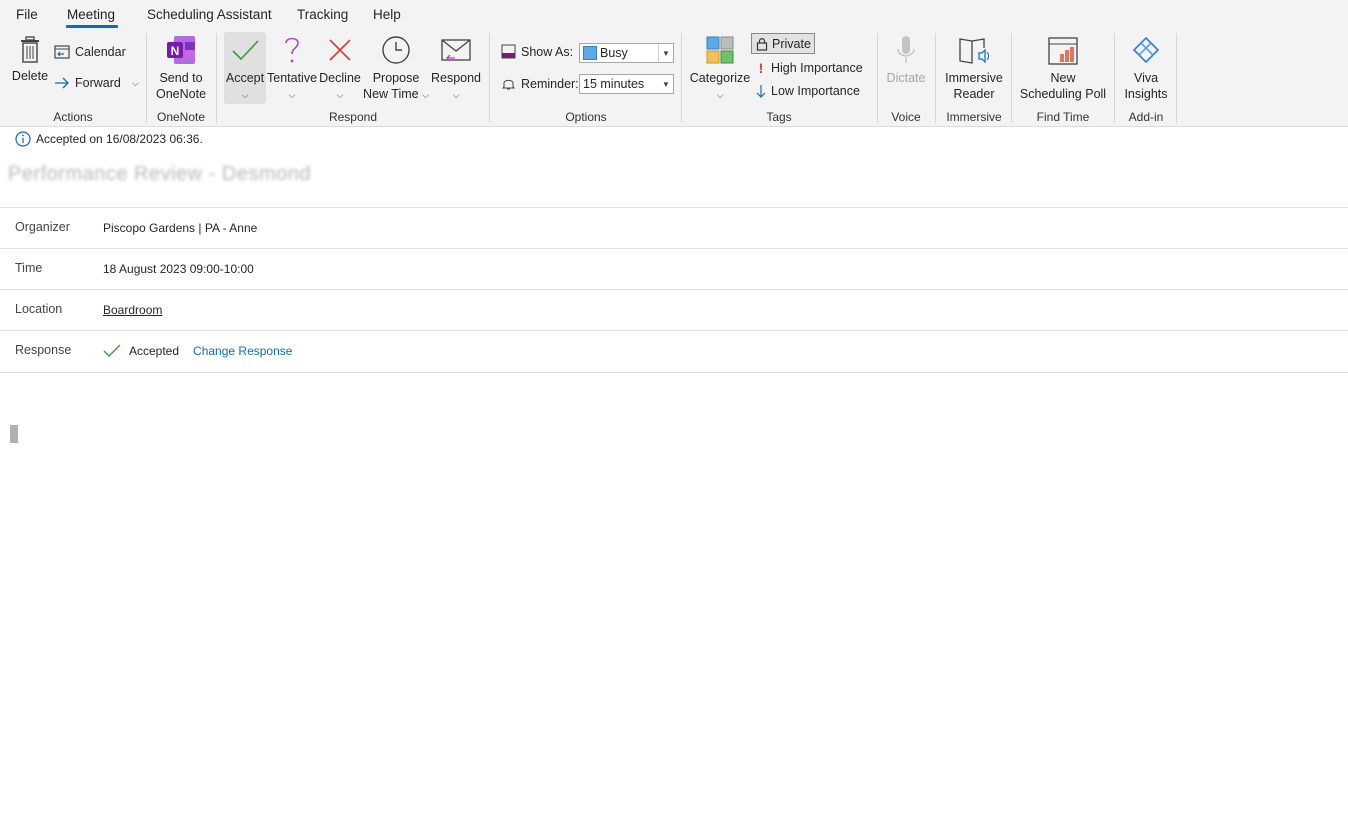 The height and width of the screenshot is (833, 1348). Describe the element at coordinates (43, 350) in the screenshot. I see `response-label: Response` at that location.